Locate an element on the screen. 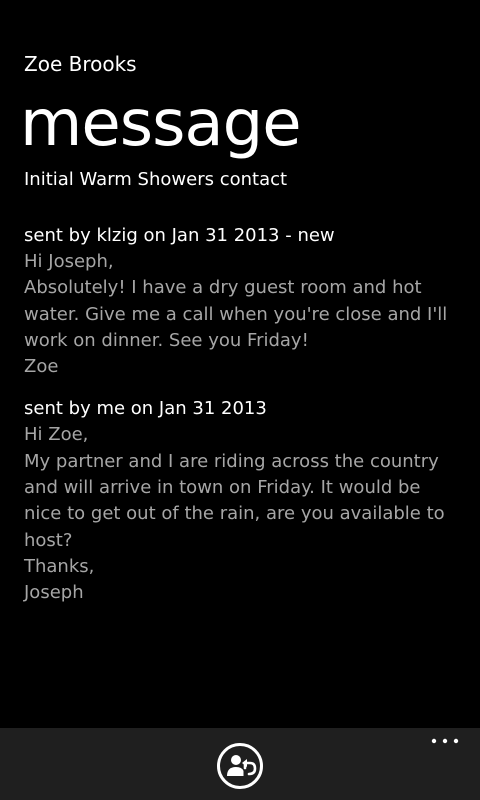 This screenshot has height=800, width=480. message-line: Hi Zoe, is located at coordinates (56, 435).